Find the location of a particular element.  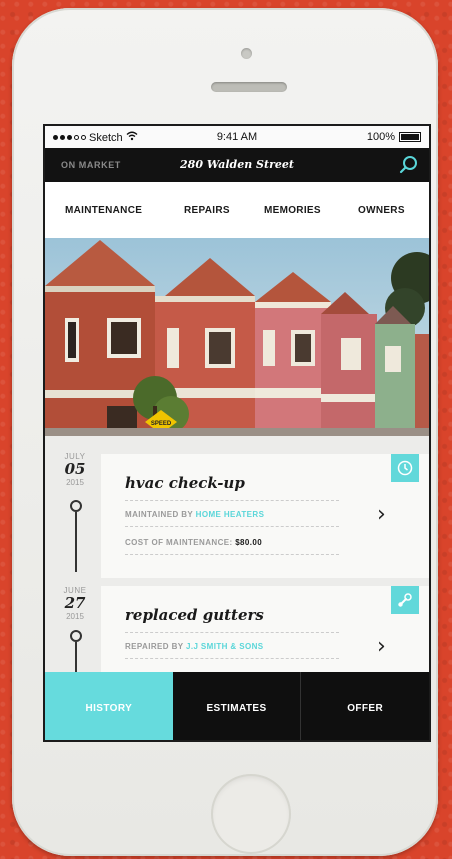

section-tabs: MAINTENANCE REPAIRS MEMORIES OWNERS is located at coordinates (237, 210).